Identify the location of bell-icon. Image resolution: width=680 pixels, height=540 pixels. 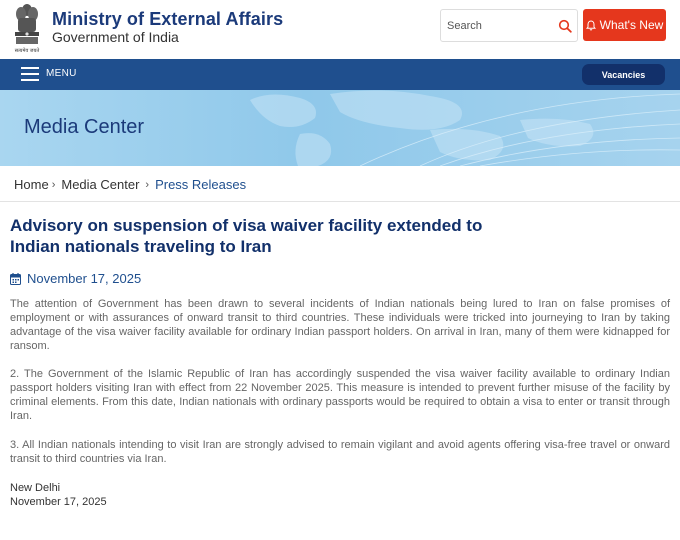
(590, 24).